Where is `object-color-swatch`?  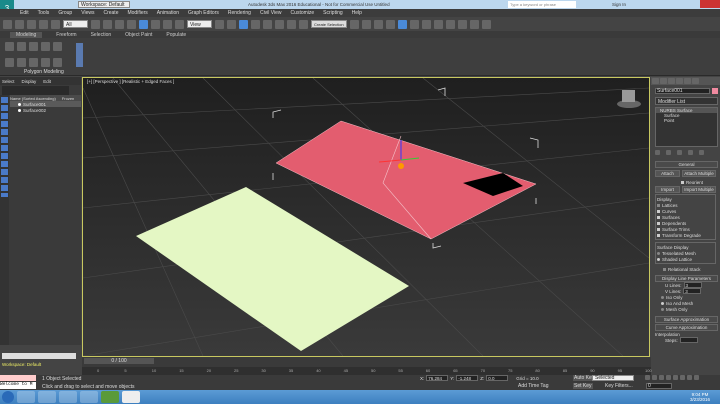
object-color-swatch is located at coordinates (715, 91).